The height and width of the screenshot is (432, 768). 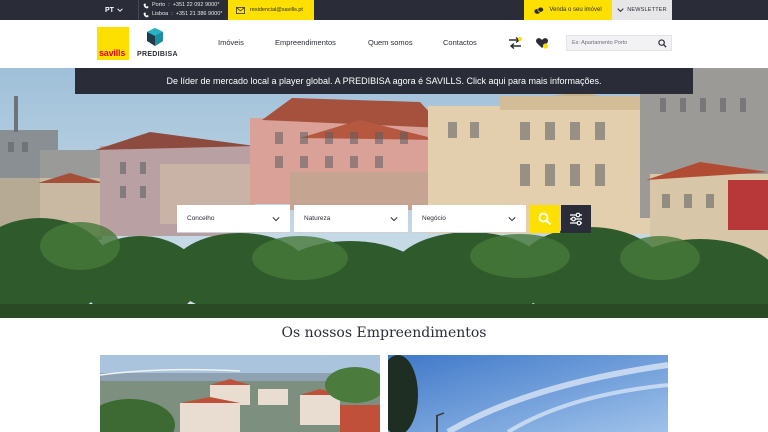 I want to click on language-label: PT, so click(x=109, y=10).